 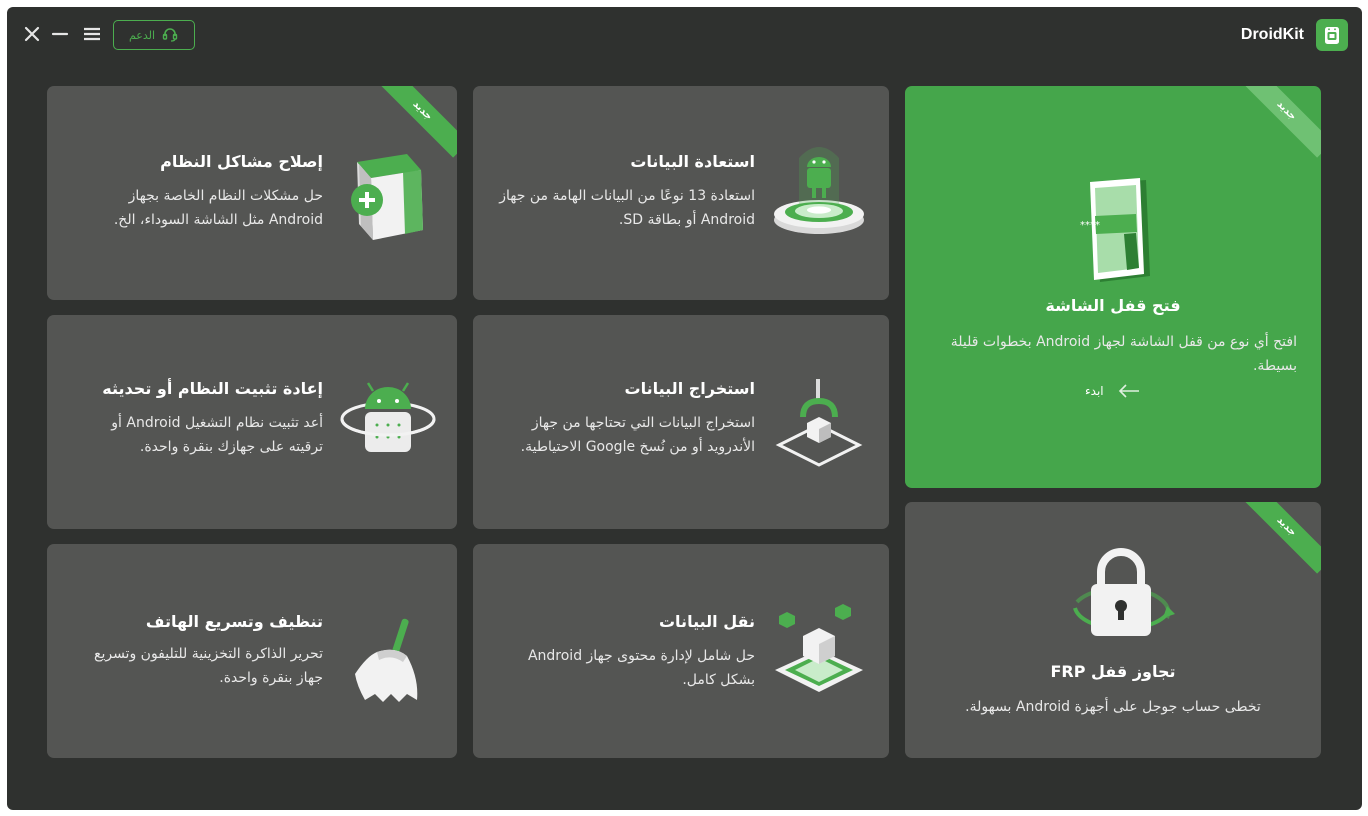 What do you see at coordinates (684, 37) in the screenshot?
I see `title-bar: الدعم DroidKit` at bounding box center [684, 37].